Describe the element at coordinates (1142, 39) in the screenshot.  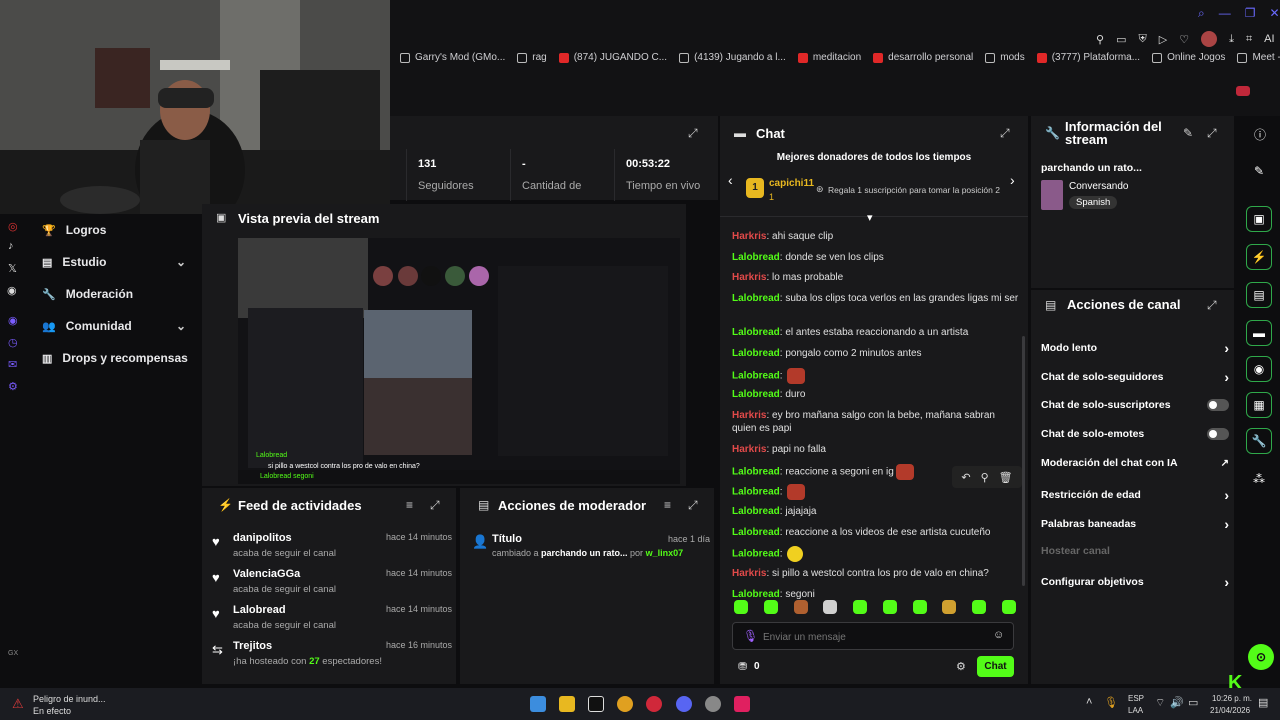
I see `shield-icon: ⛨` at that location.